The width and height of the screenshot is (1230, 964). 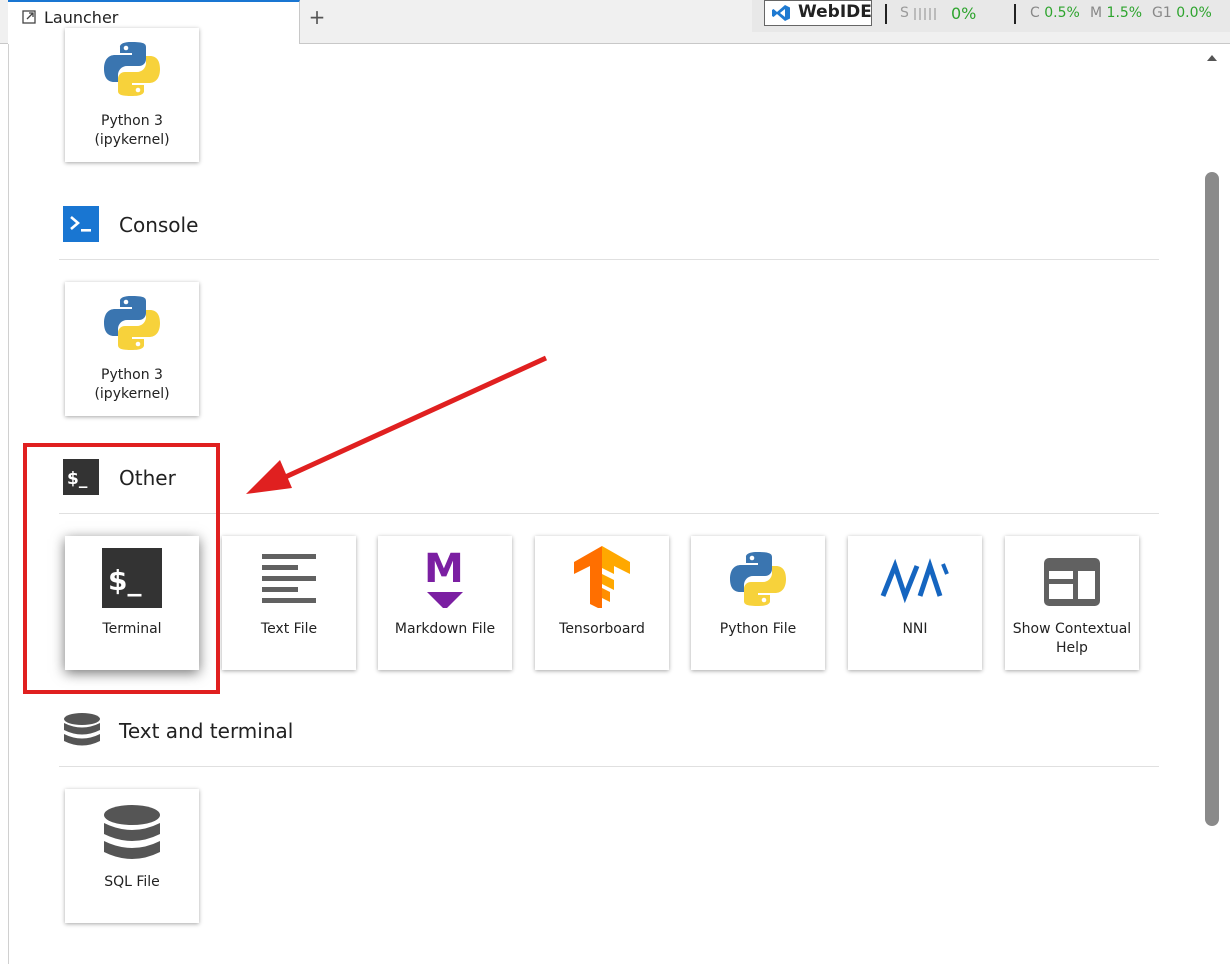 I want to click on card-label: Tensorboard, so click(x=602, y=629).